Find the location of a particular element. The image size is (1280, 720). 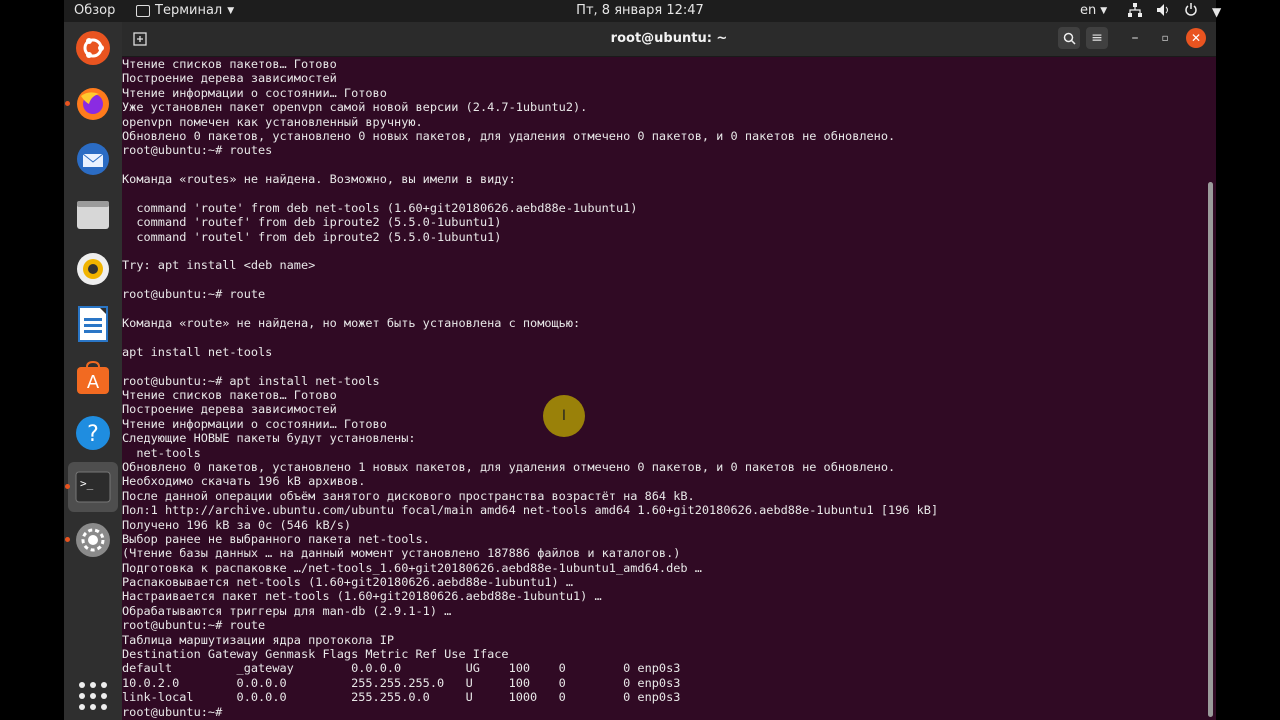

text-cursor-icon: I is located at coordinates (564, 416).